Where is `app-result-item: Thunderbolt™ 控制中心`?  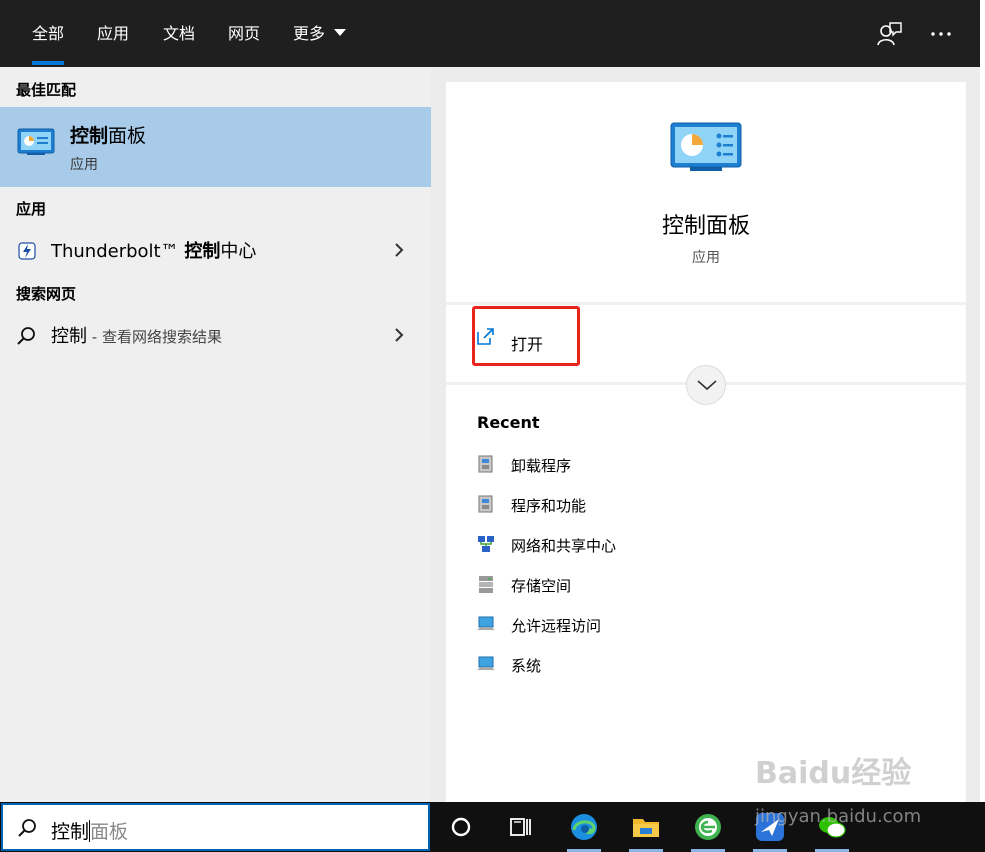 app-result-item: Thunderbolt™ 控制中心 is located at coordinates (215, 250).